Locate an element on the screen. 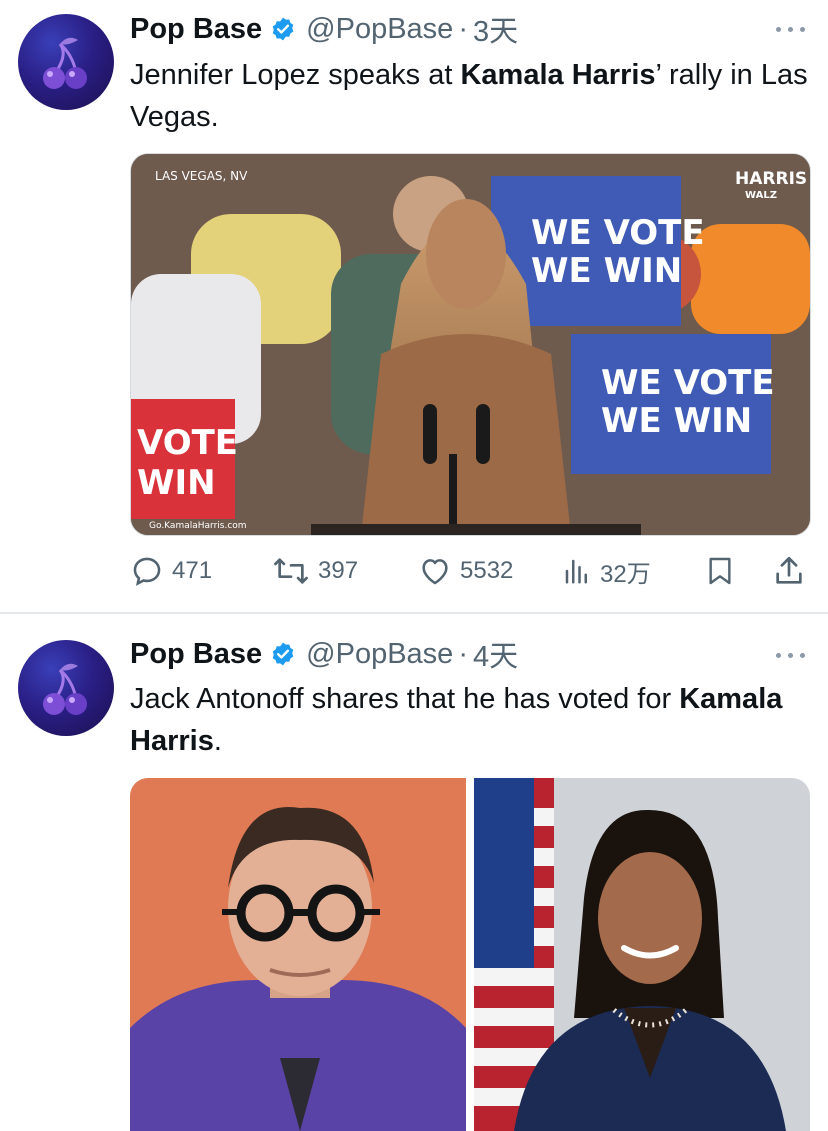  like-count: 5532 is located at coordinates (487, 570).